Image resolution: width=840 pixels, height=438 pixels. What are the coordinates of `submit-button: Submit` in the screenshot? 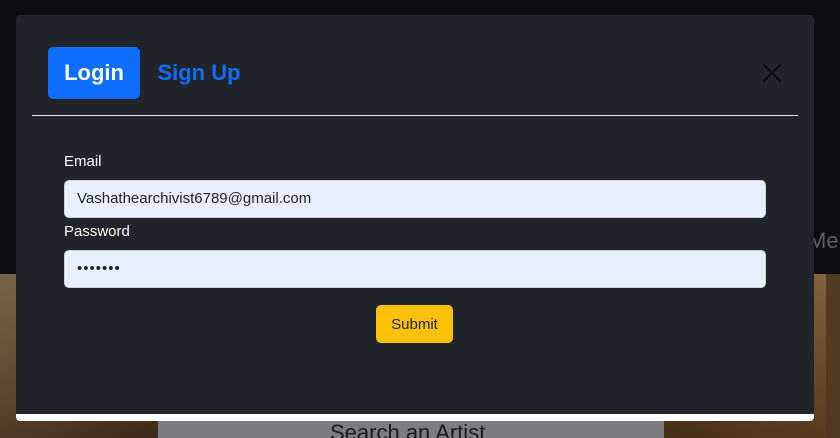 It's located at (414, 324).